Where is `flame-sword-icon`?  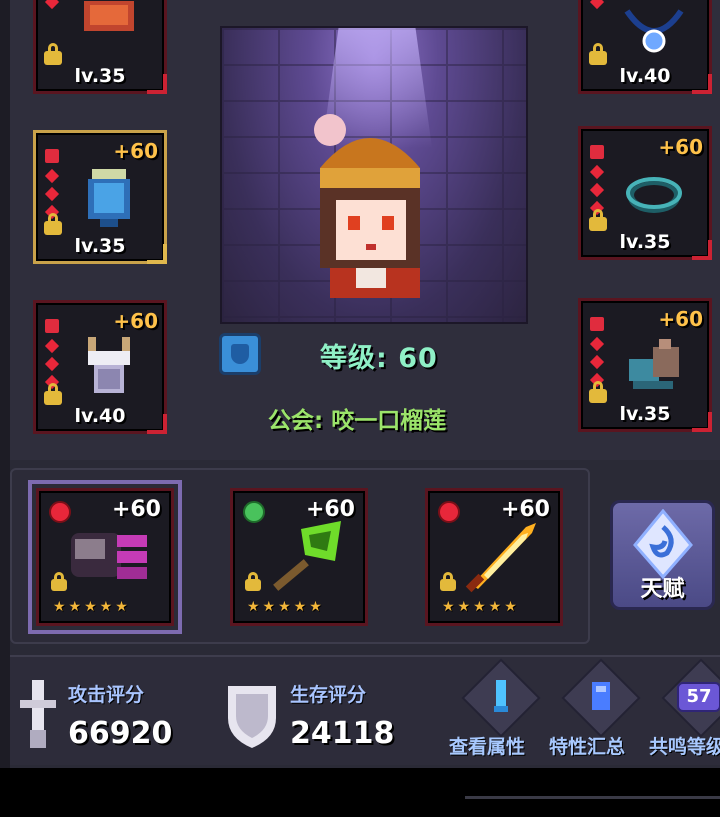 flame-sword-icon is located at coordinates (501, 555).